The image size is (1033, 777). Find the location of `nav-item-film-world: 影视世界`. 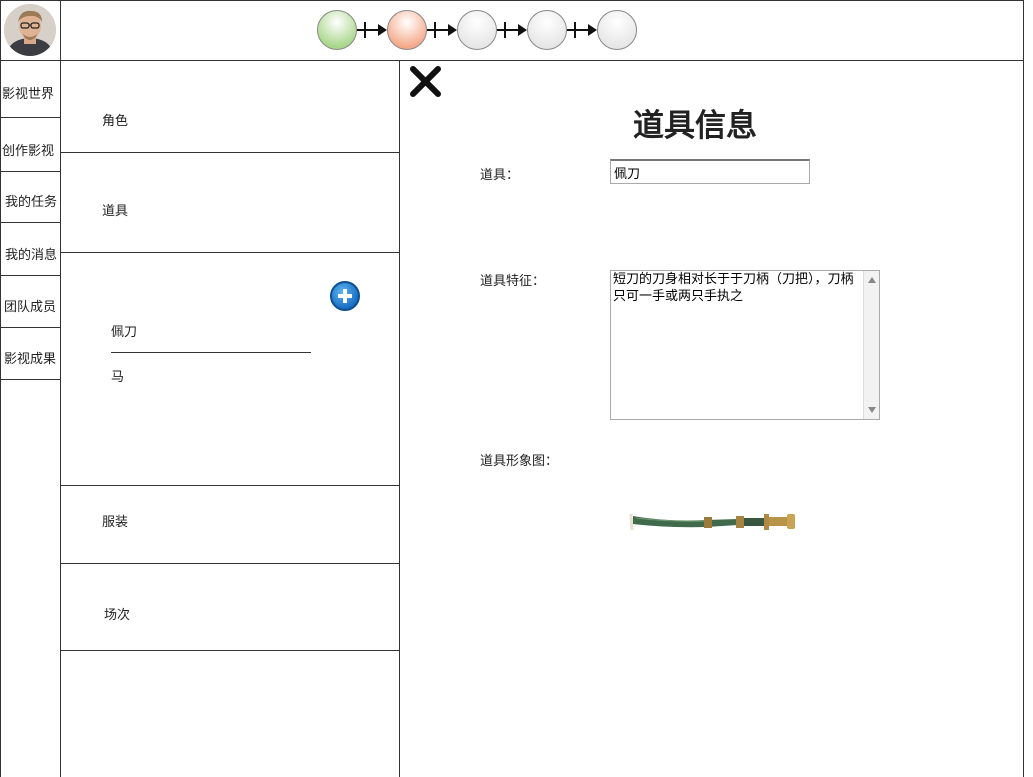

nav-item-film-world: 影视世界 is located at coordinates (30, 89).